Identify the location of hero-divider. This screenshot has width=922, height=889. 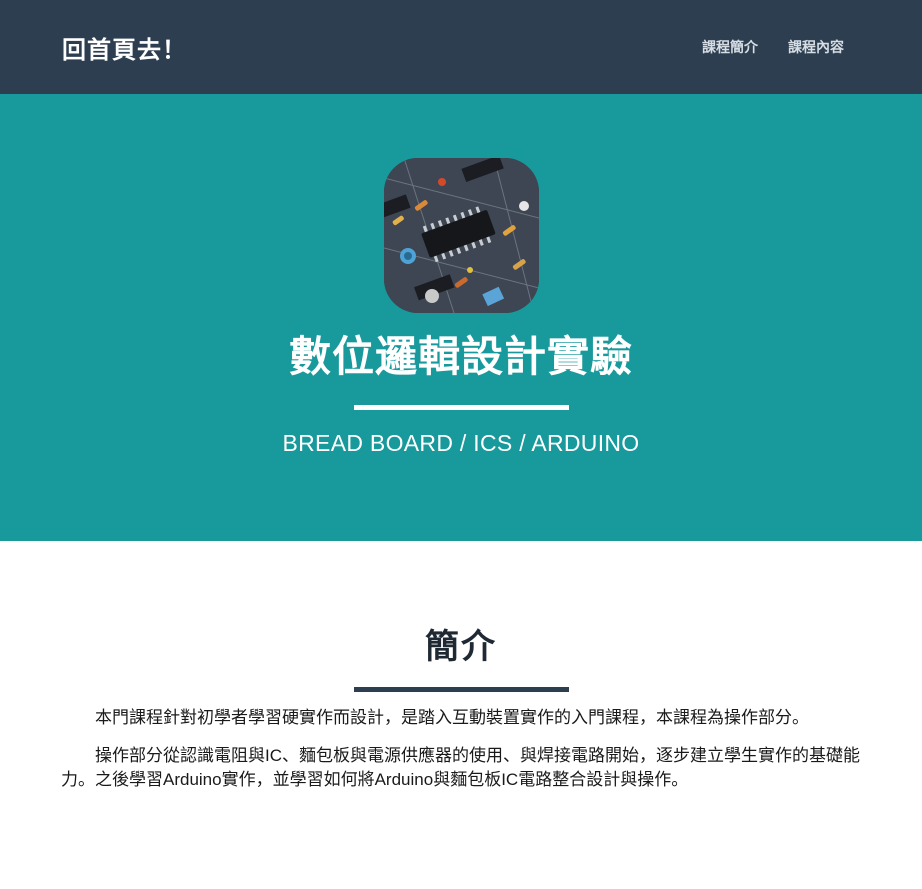
(461, 407).